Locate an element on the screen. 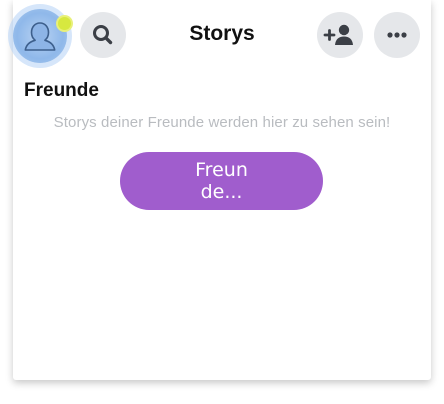 Image resolution: width=444 pixels, height=404 pixels. page-title: Storys is located at coordinates (222, 33).